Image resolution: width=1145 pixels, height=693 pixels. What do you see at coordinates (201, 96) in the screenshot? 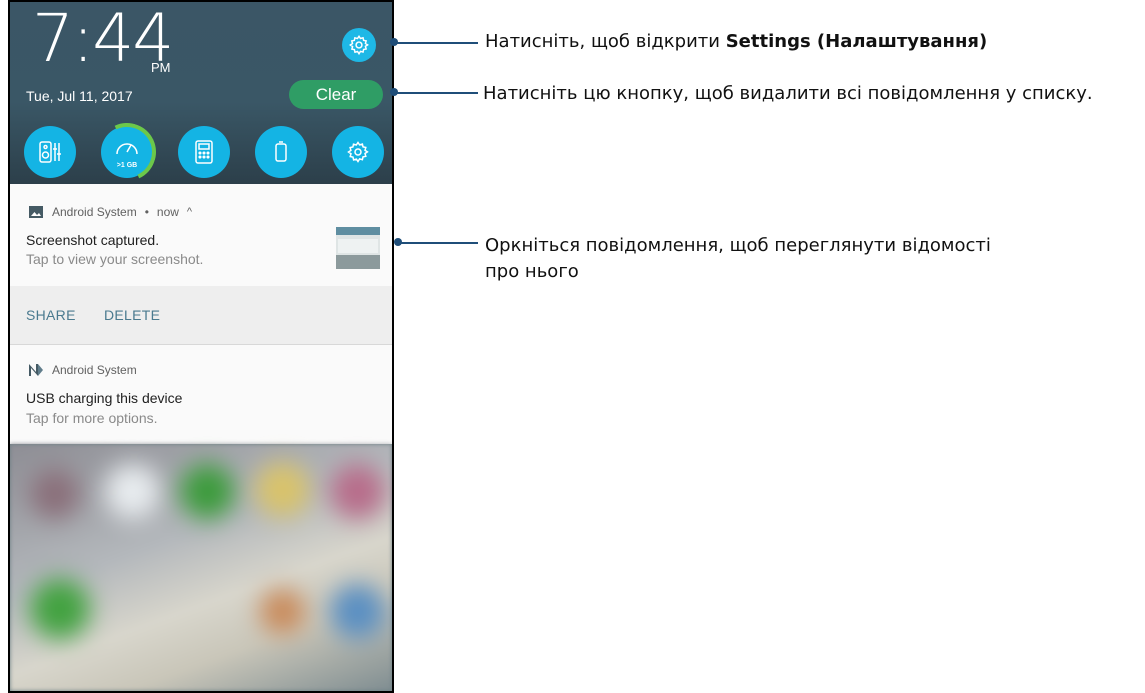
I see `shade-header: 7:44 PM Tue, Jul 11, 2017 Clear >1 GB` at bounding box center [201, 96].